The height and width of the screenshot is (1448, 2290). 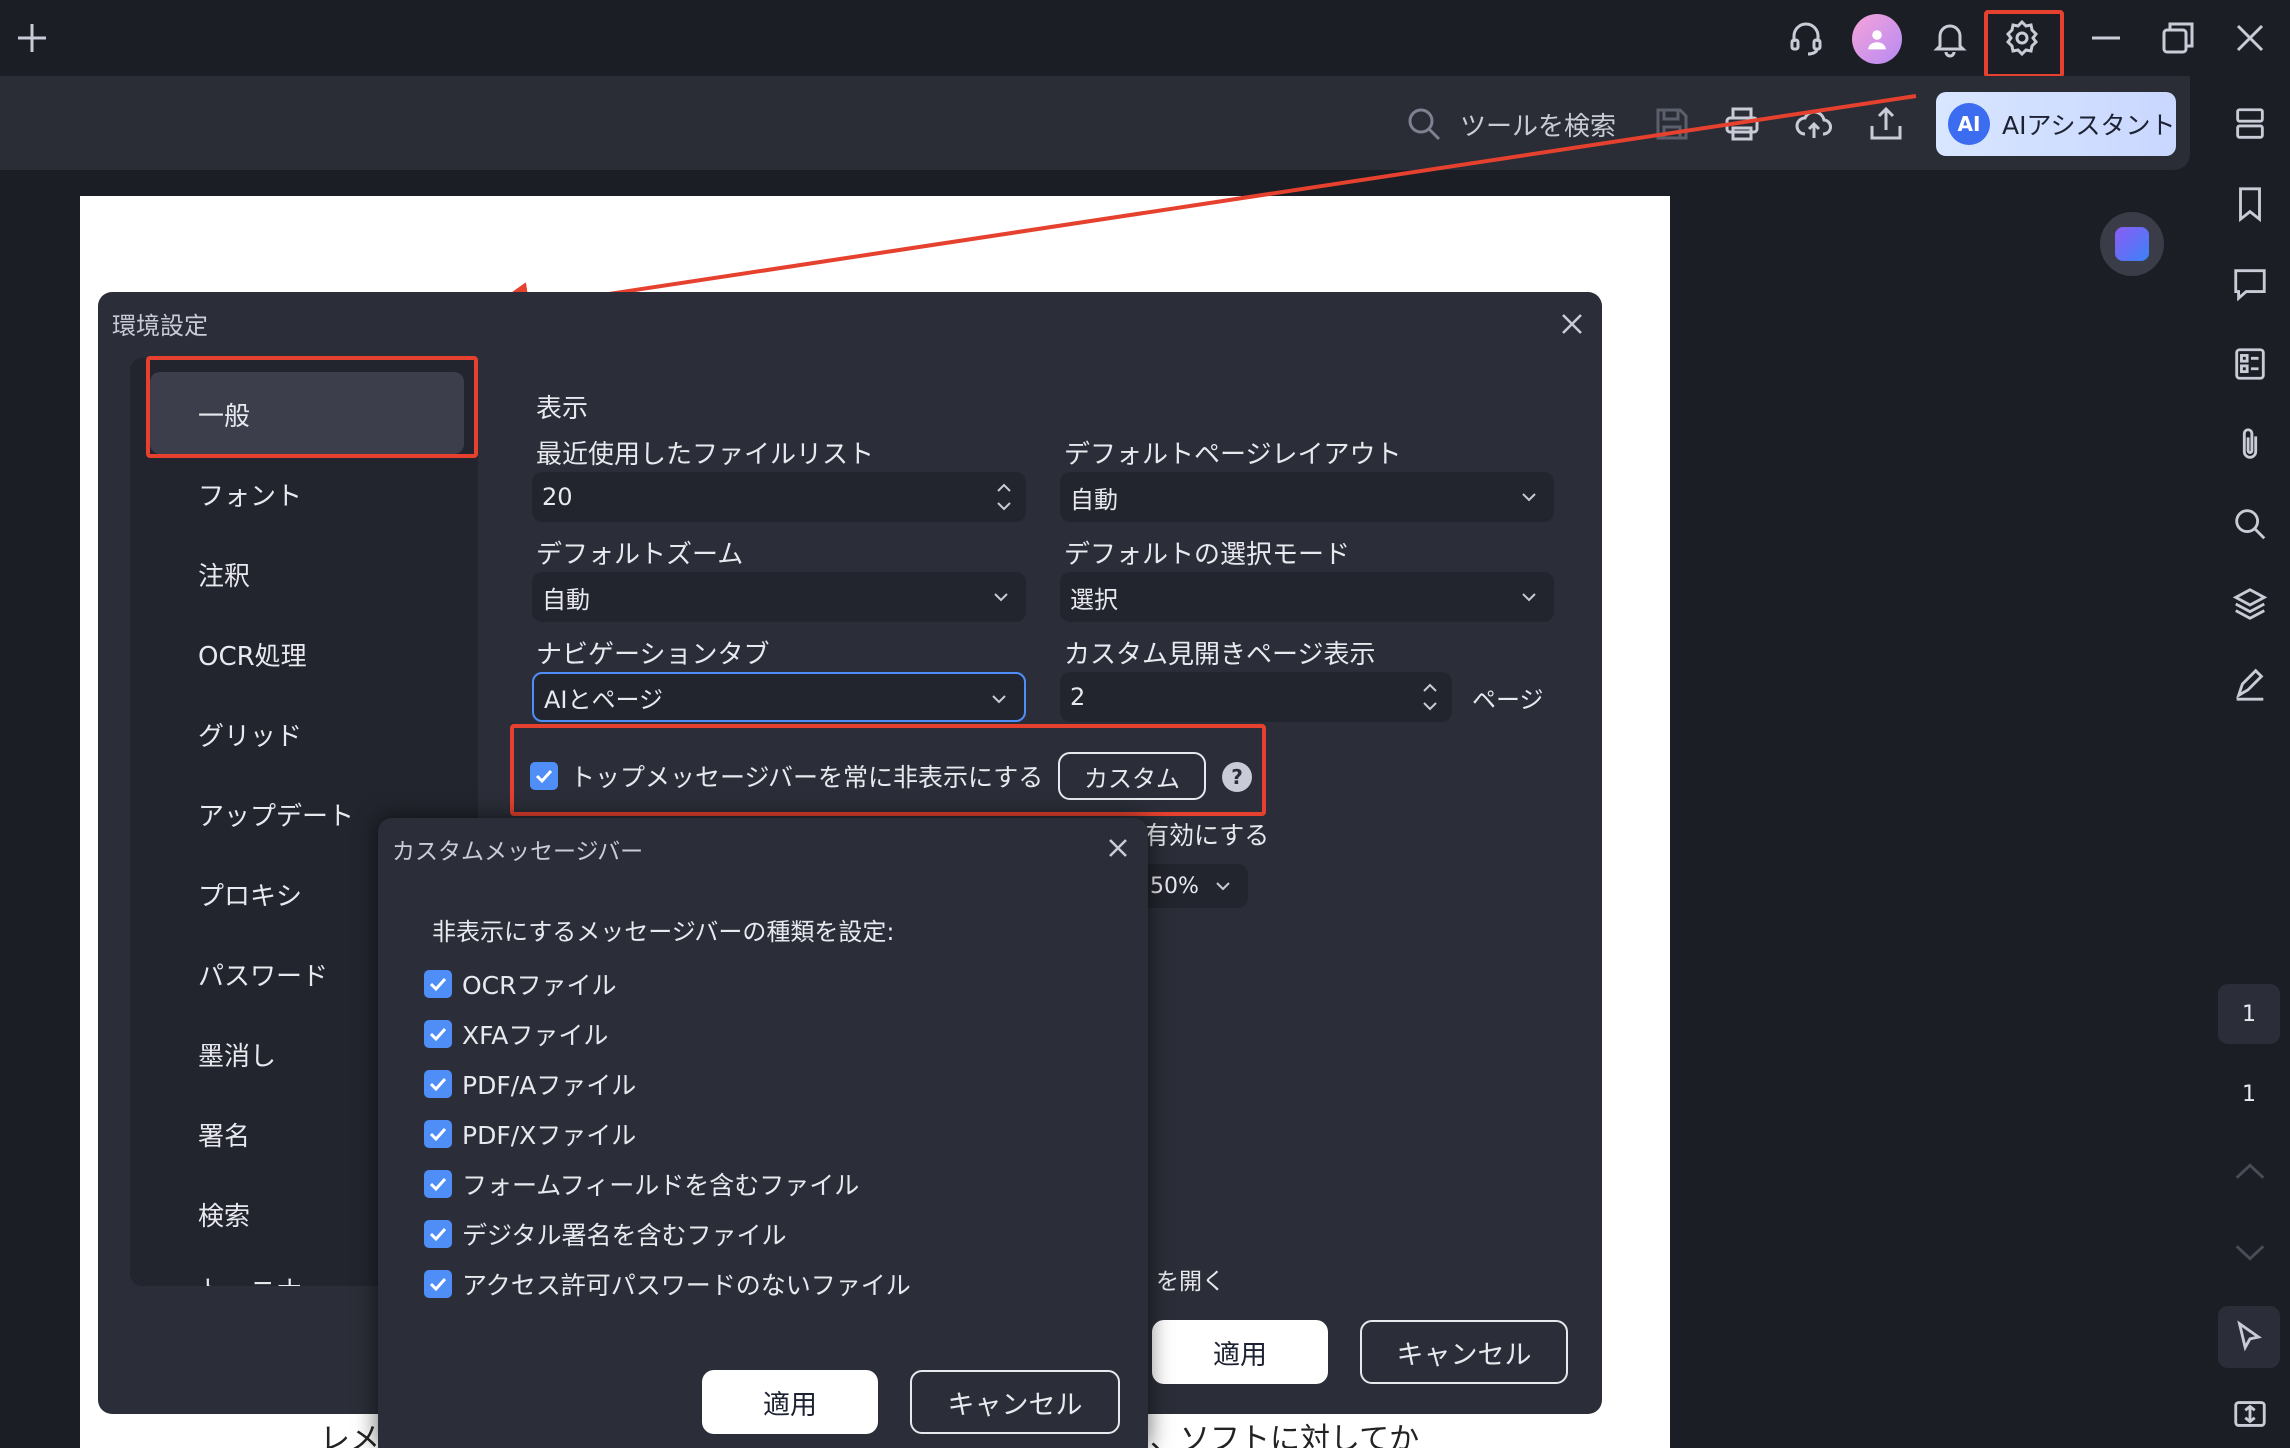 What do you see at coordinates (653, 655) in the screenshot?
I see `nav-tab-label: ナビゲーションタブ` at bounding box center [653, 655].